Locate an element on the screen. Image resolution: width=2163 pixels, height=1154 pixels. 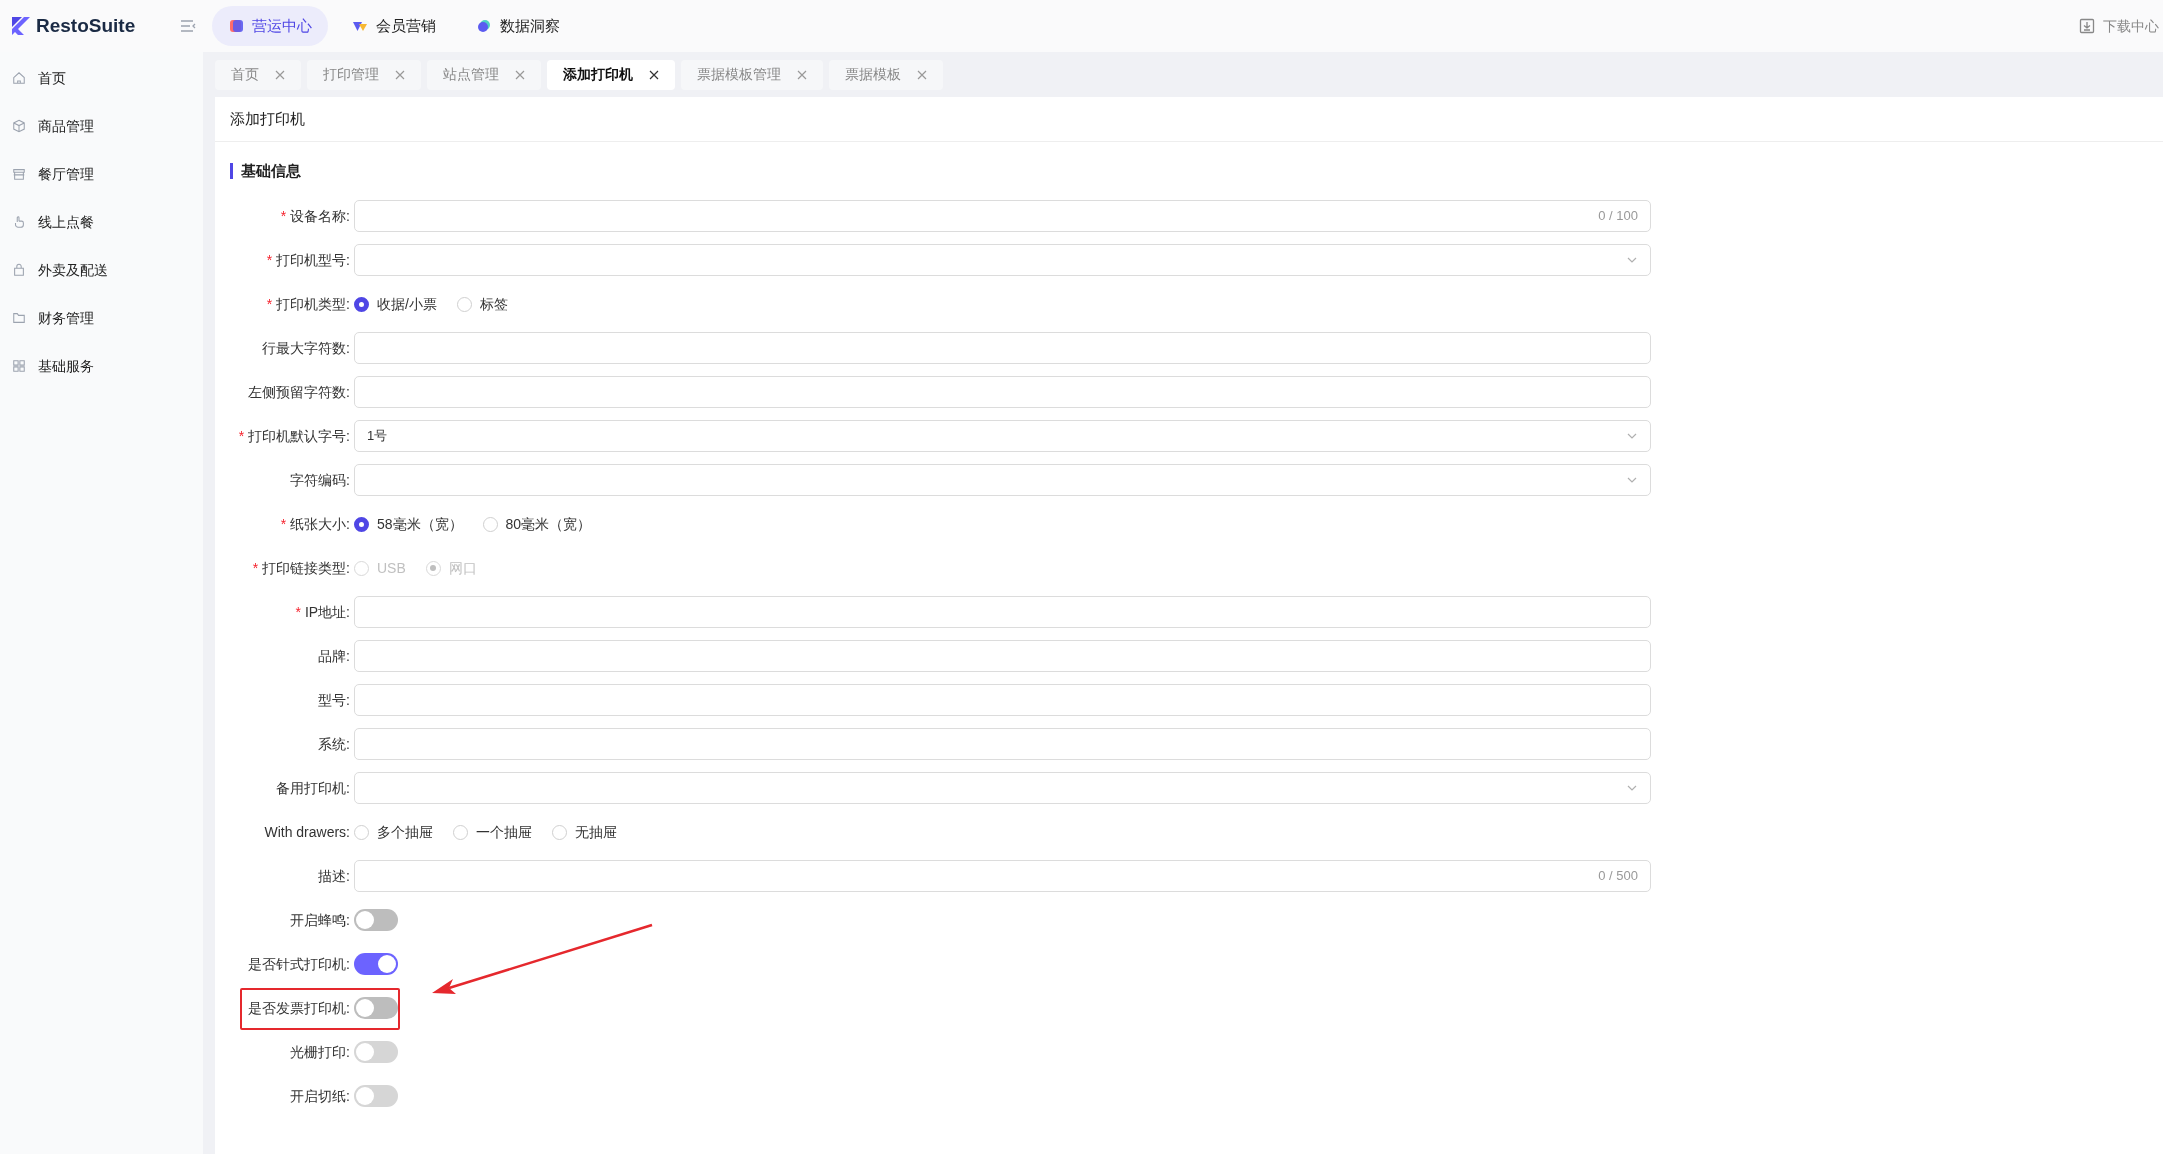
field-label: With drawers: is located at coordinates (307, 832).